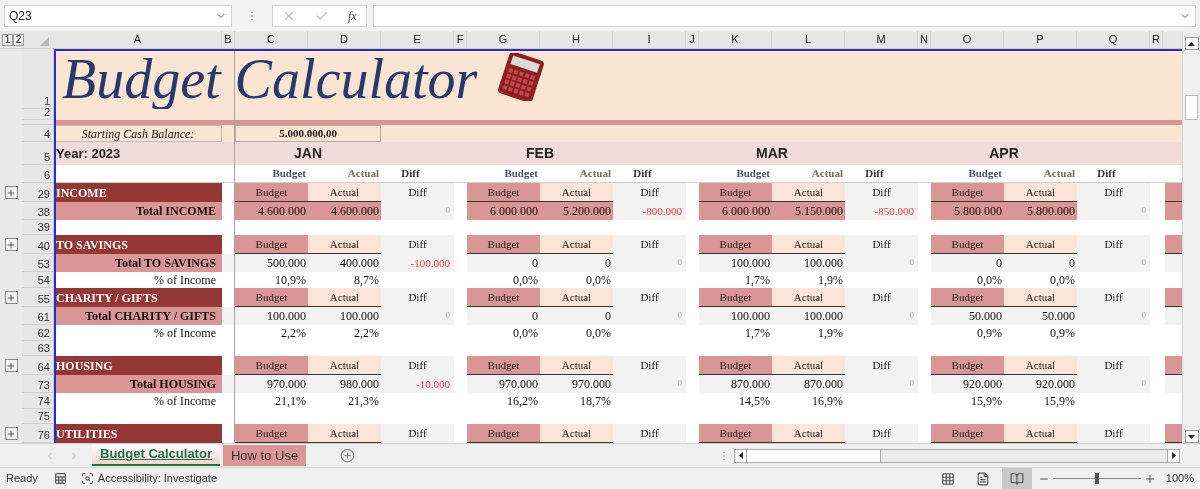 The height and width of the screenshot is (489, 1200). What do you see at coordinates (830, 280) in the screenshot?
I see `table-cell-text: 1,9%` at bounding box center [830, 280].